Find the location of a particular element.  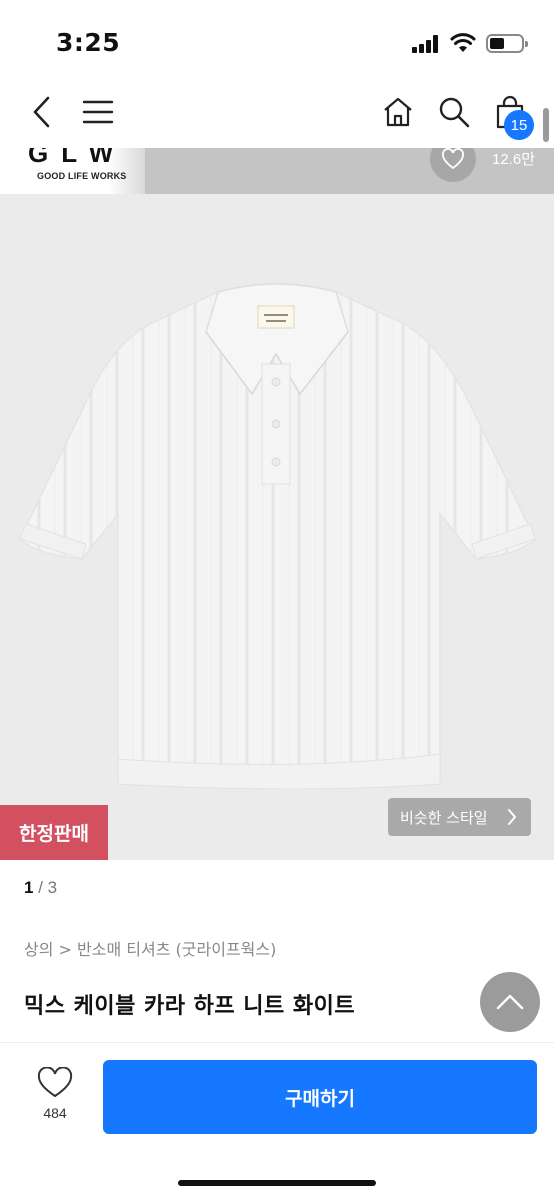

hamburger-icon is located at coordinates (98, 112).